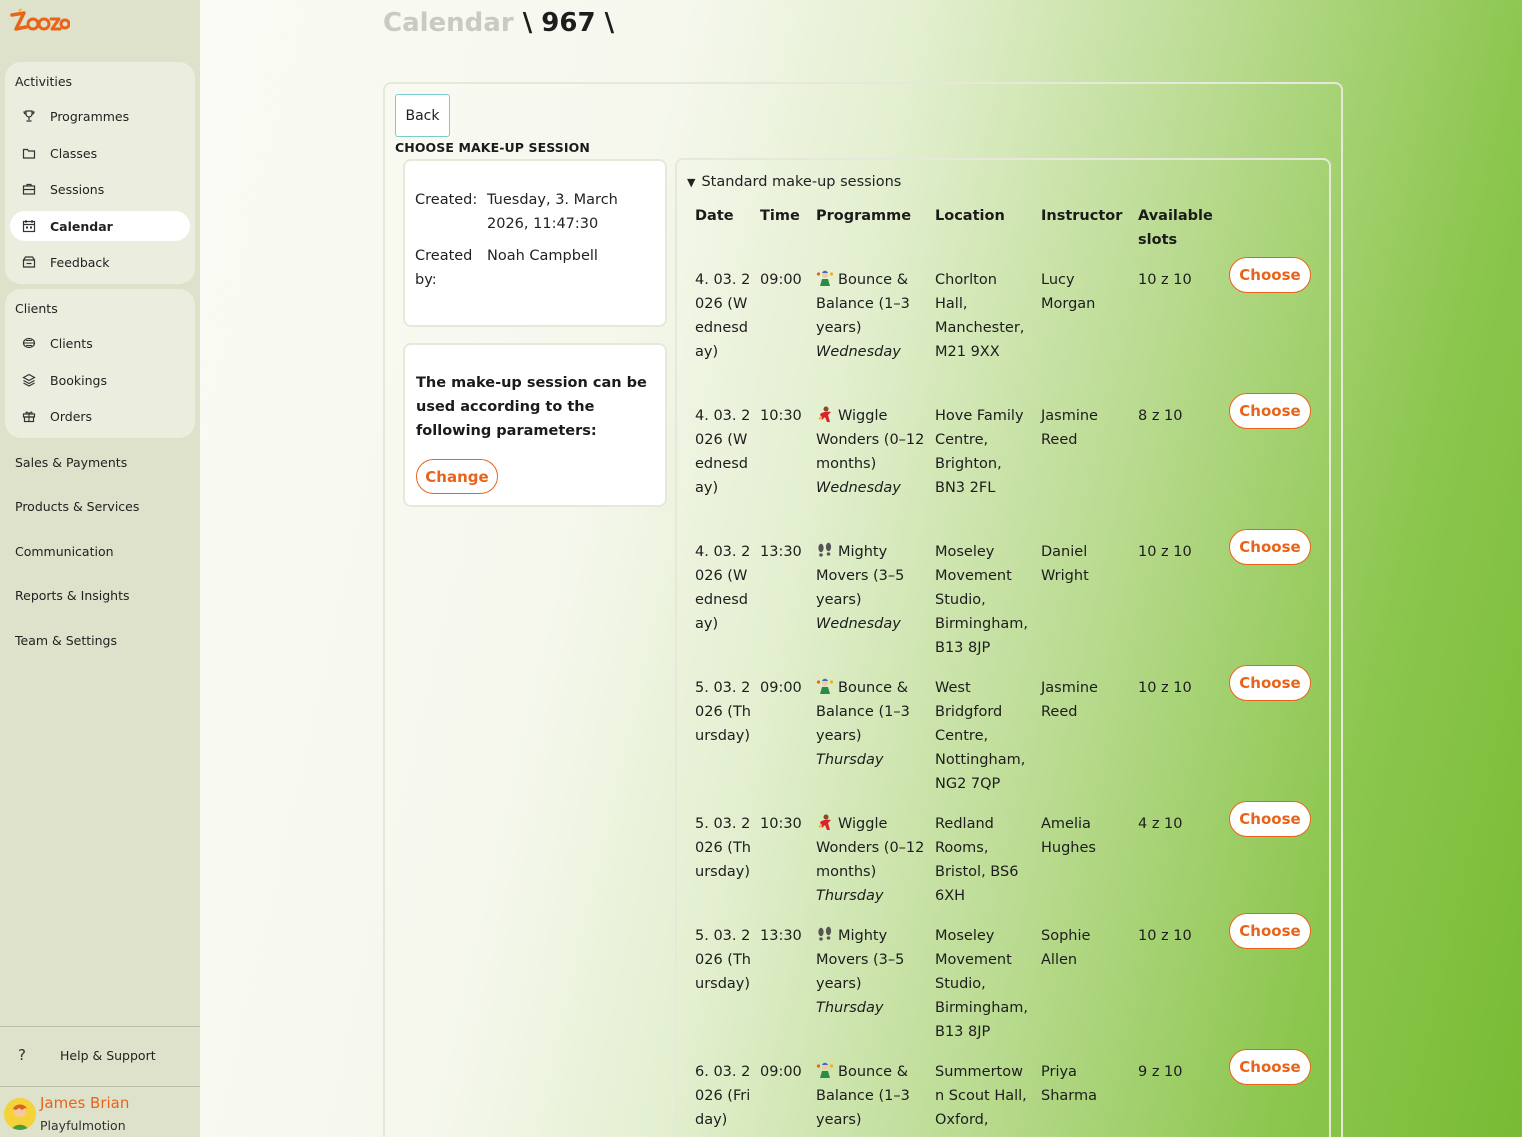  Describe the element at coordinates (22, 1055) in the screenshot. I see `question-icon: ?` at that location.